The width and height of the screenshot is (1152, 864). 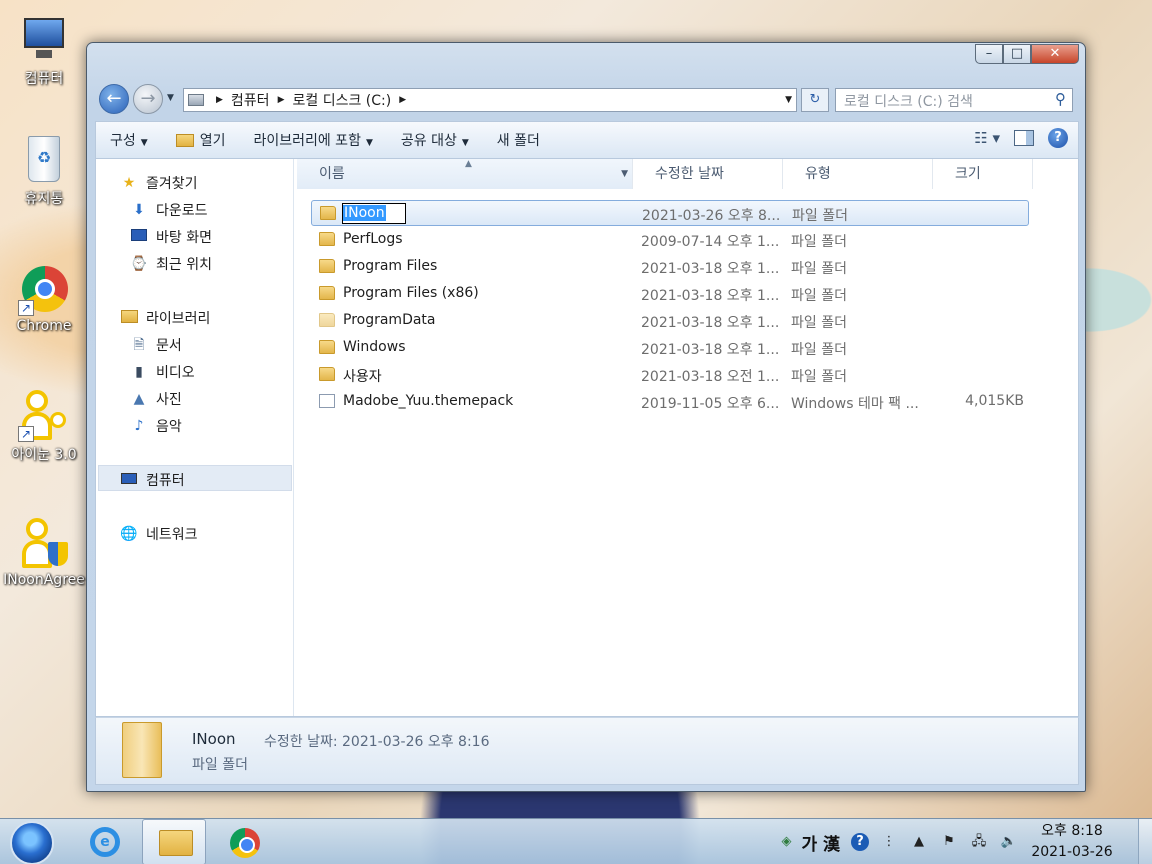 What do you see at coordinates (1024, 138) in the screenshot?
I see `preview-pane-icon` at bounding box center [1024, 138].